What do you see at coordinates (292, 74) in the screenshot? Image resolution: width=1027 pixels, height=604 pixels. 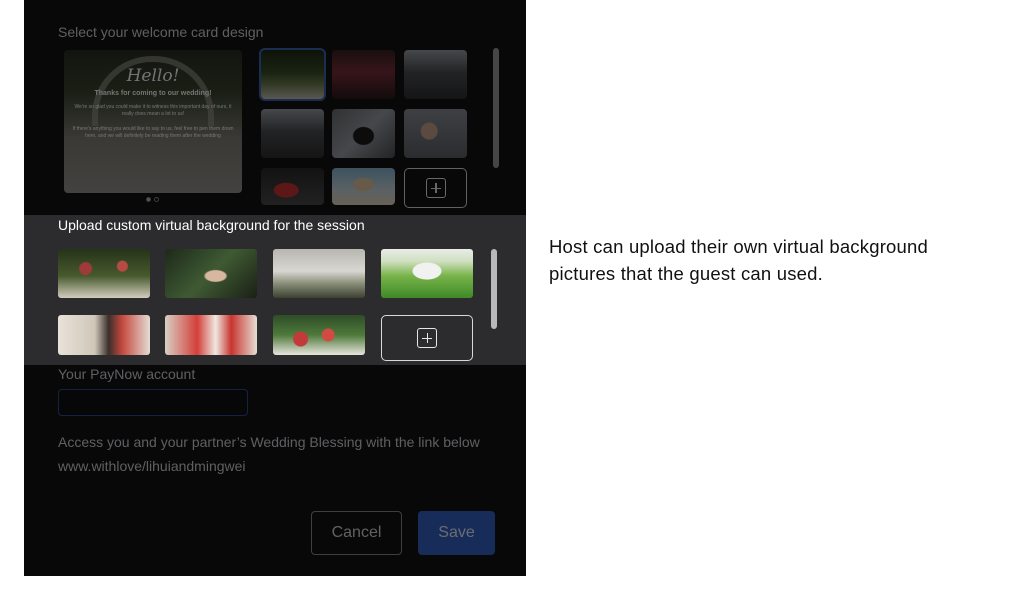 I see `design-thumb-selected` at bounding box center [292, 74].